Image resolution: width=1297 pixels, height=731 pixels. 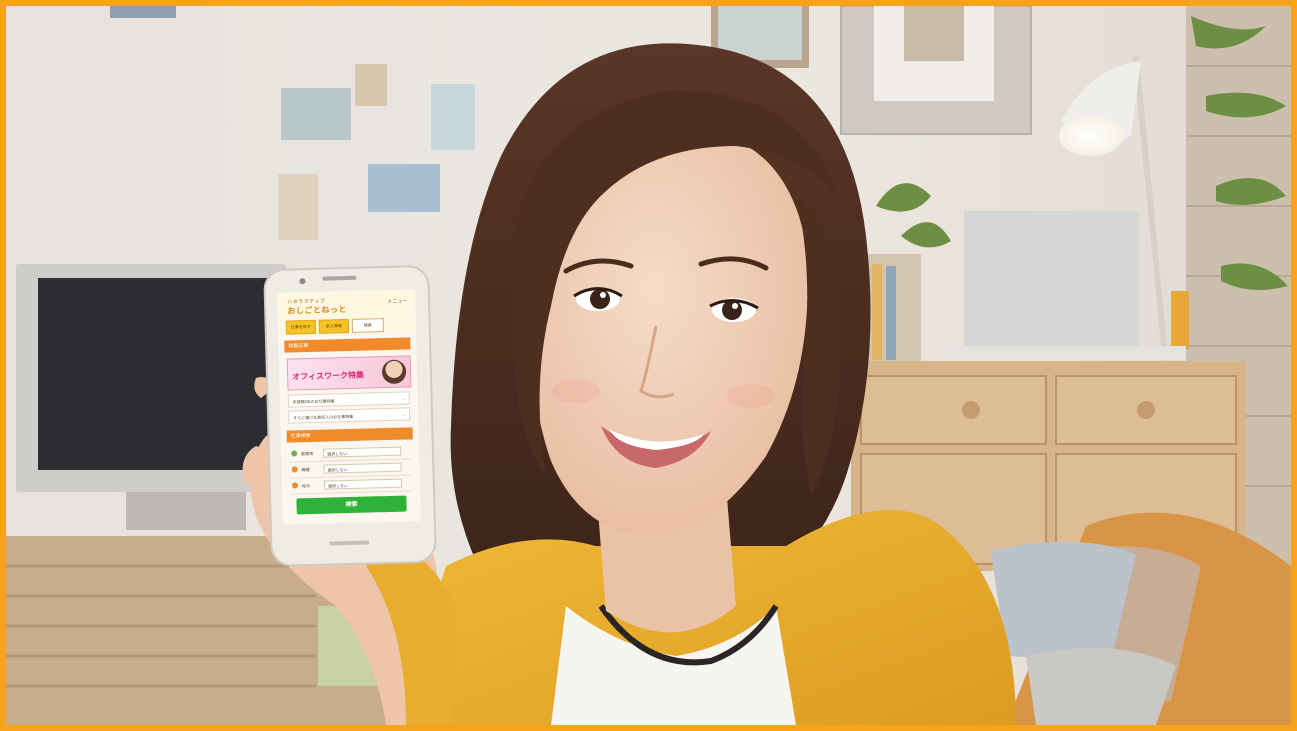 I want to click on location-icon, so click(x=294, y=453).